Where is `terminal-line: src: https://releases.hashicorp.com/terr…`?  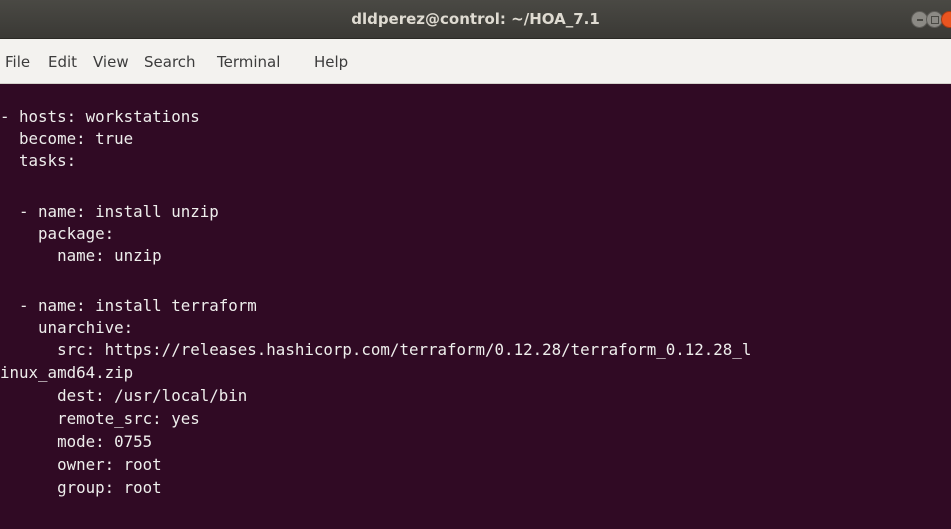
terminal-line: src: https://releases.hashicorp.com/terr… is located at coordinates (376, 349).